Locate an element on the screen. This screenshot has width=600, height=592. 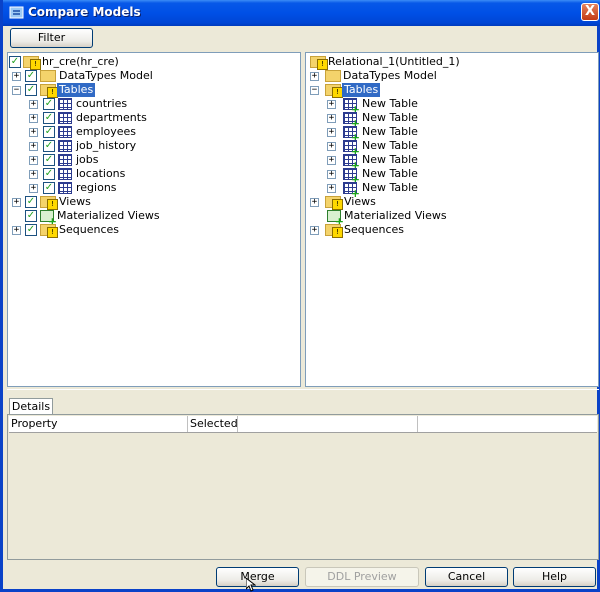
column-header-property: Property is located at coordinates (98, 424).